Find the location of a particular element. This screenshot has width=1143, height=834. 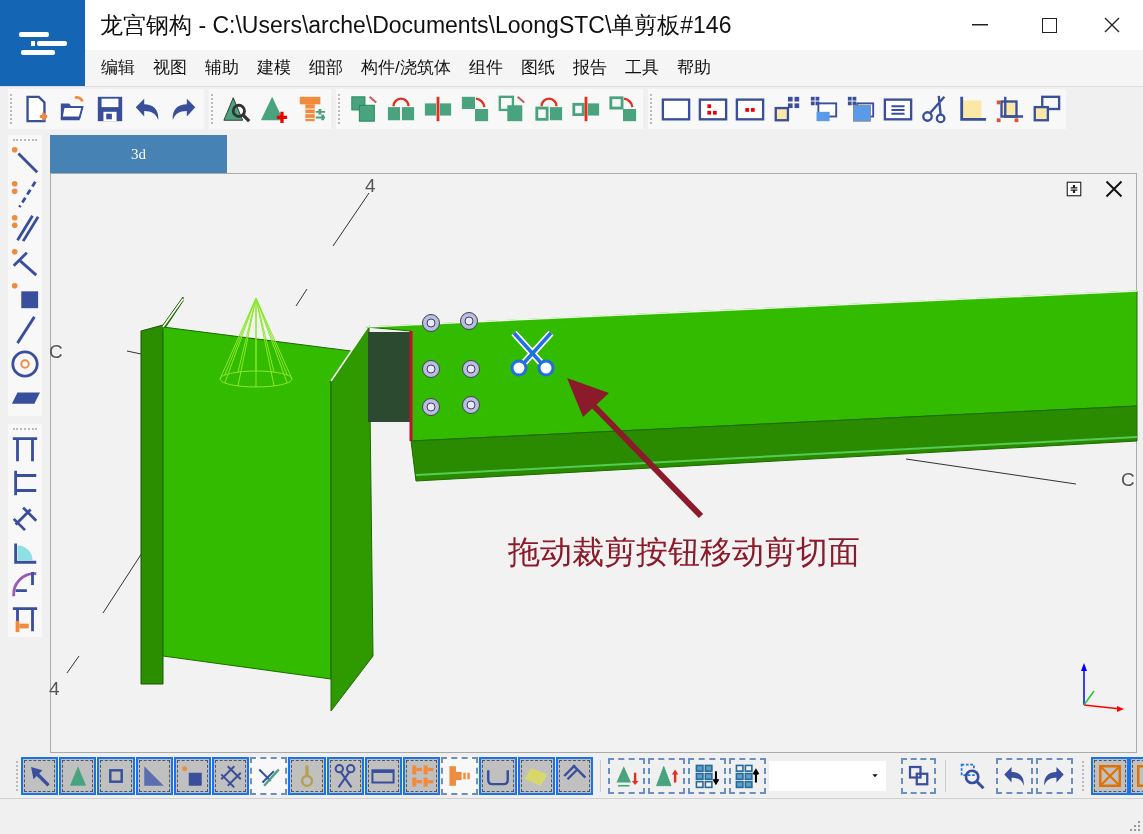

square-outline-button is located at coordinates (116, 776).